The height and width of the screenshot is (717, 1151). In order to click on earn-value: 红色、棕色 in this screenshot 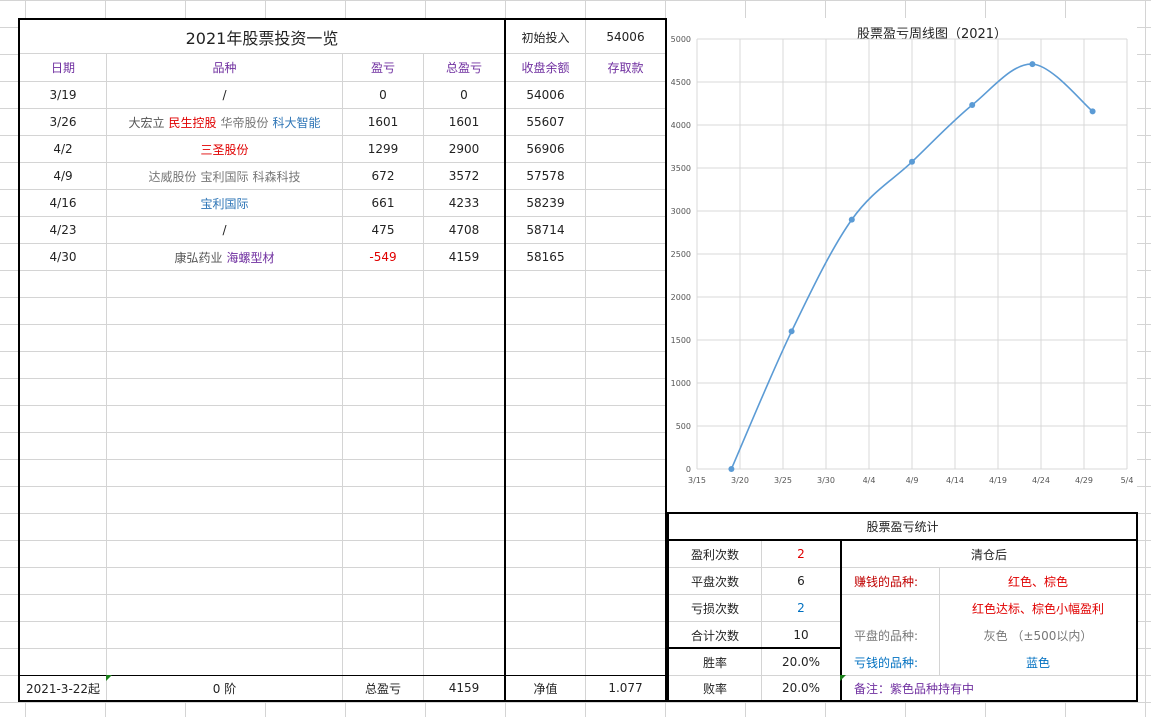, I will do `click(1037, 582)`.